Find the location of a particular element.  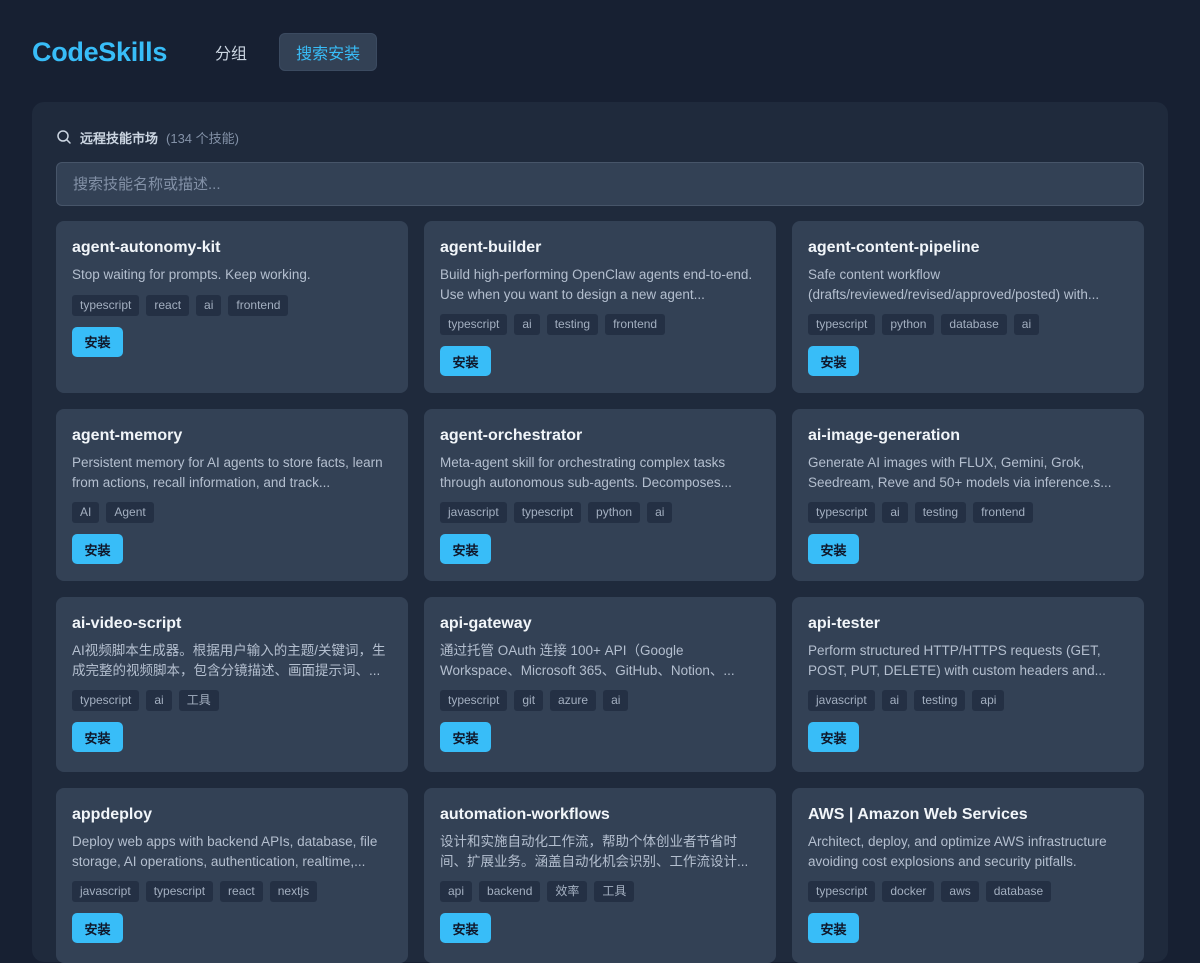

app-logo: CodeSkills is located at coordinates (99, 52).